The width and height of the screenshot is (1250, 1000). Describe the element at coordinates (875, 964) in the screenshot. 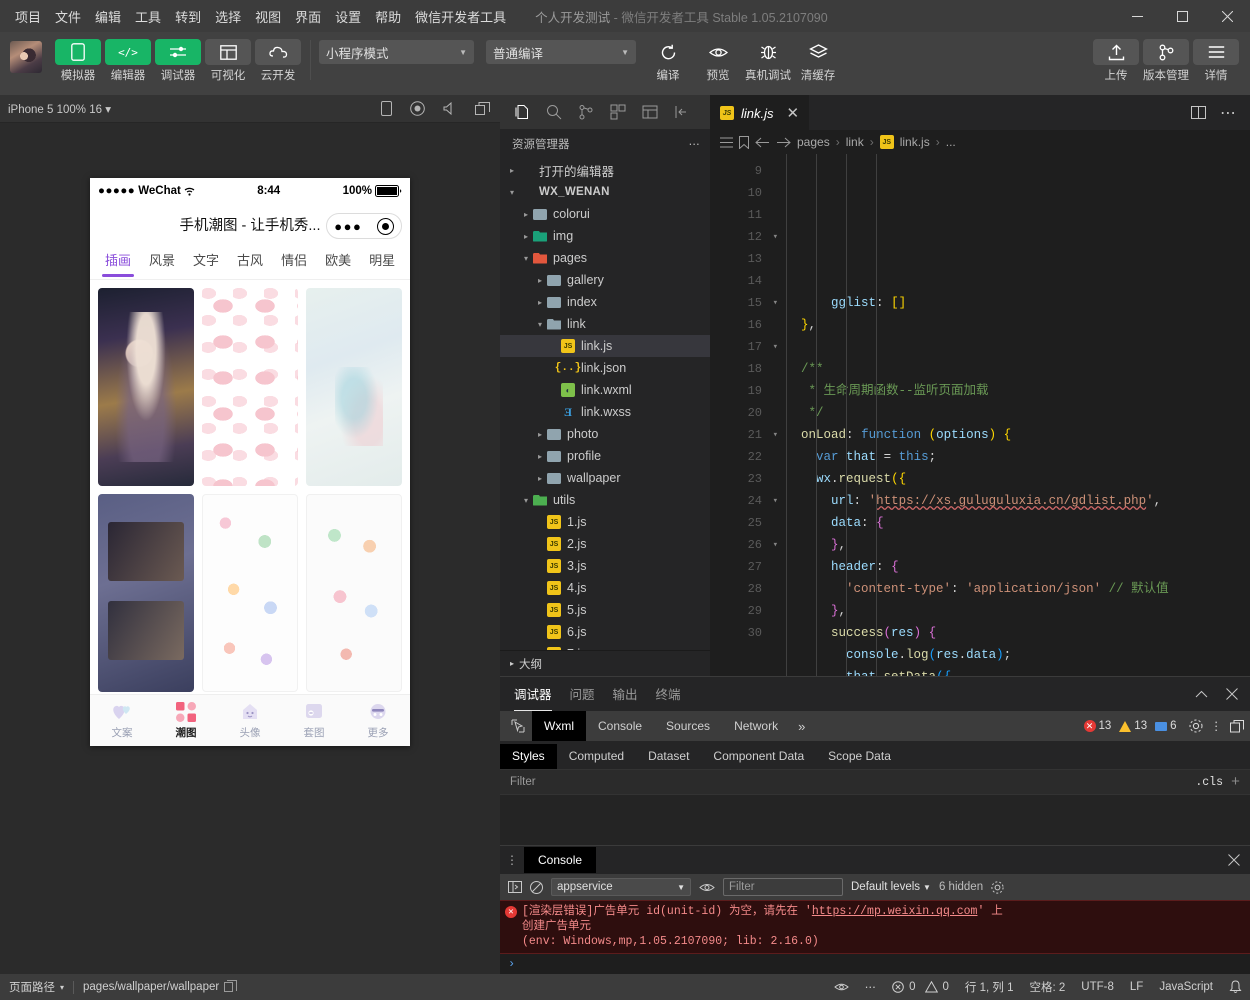

I see `console-input-prompt: ›` at that location.